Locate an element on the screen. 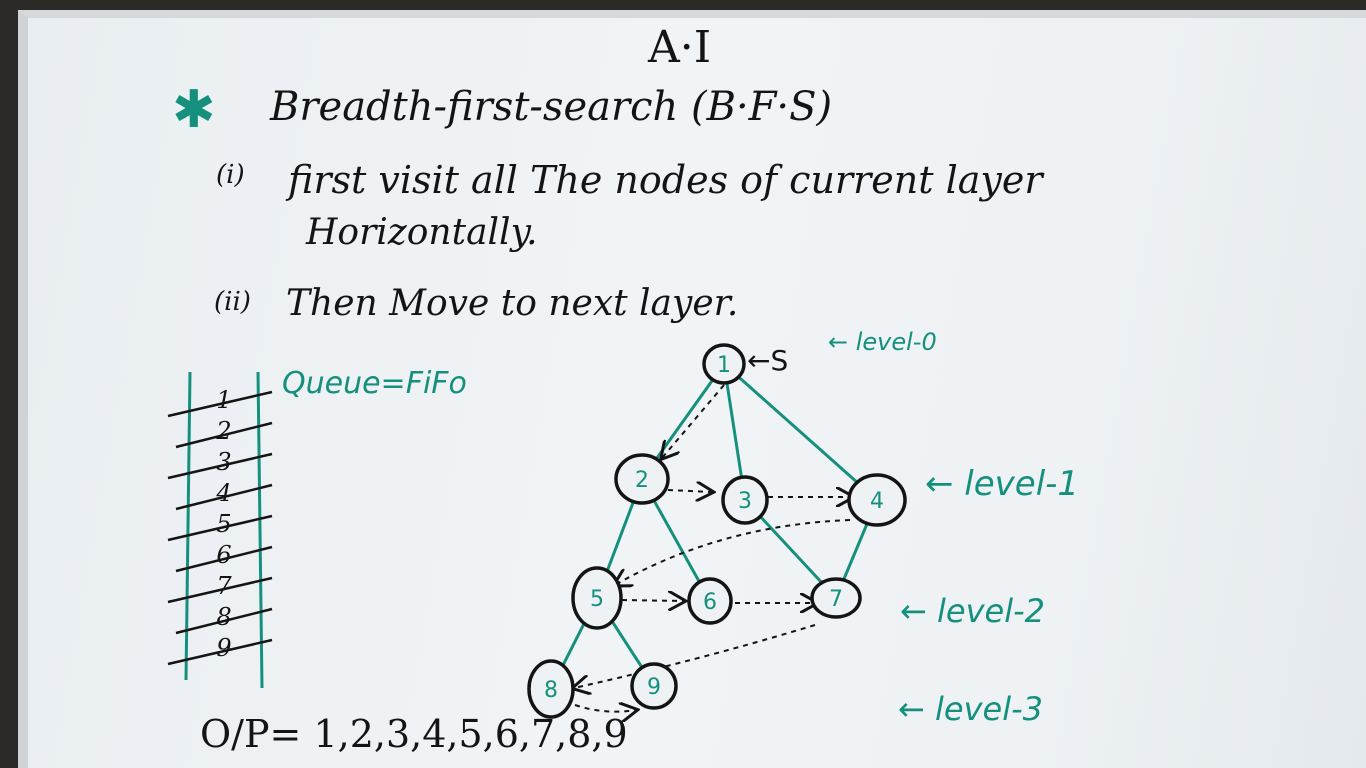  node-5: 5 is located at coordinates (597, 598).